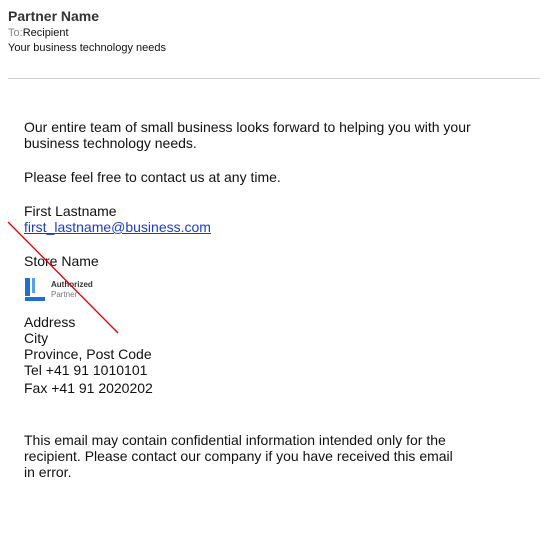 The height and width of the screenshot is (538, 556). Describe the element at coordinates (87, 48) in the screenshot. I see `email-subject: Your business technology needs` at that location.